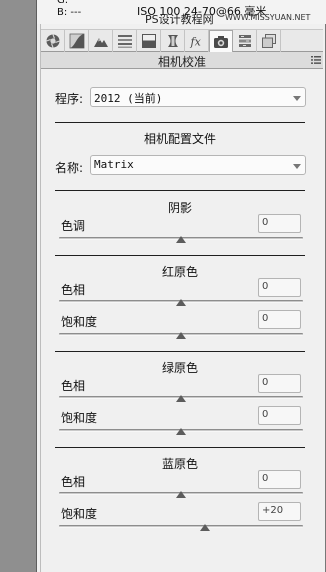 The image size is (326, 572). What do you see at coordinates (181, 335) in the screenshot?
I see `red-saturation-slider-thumb` at bounding box center [181, 335].